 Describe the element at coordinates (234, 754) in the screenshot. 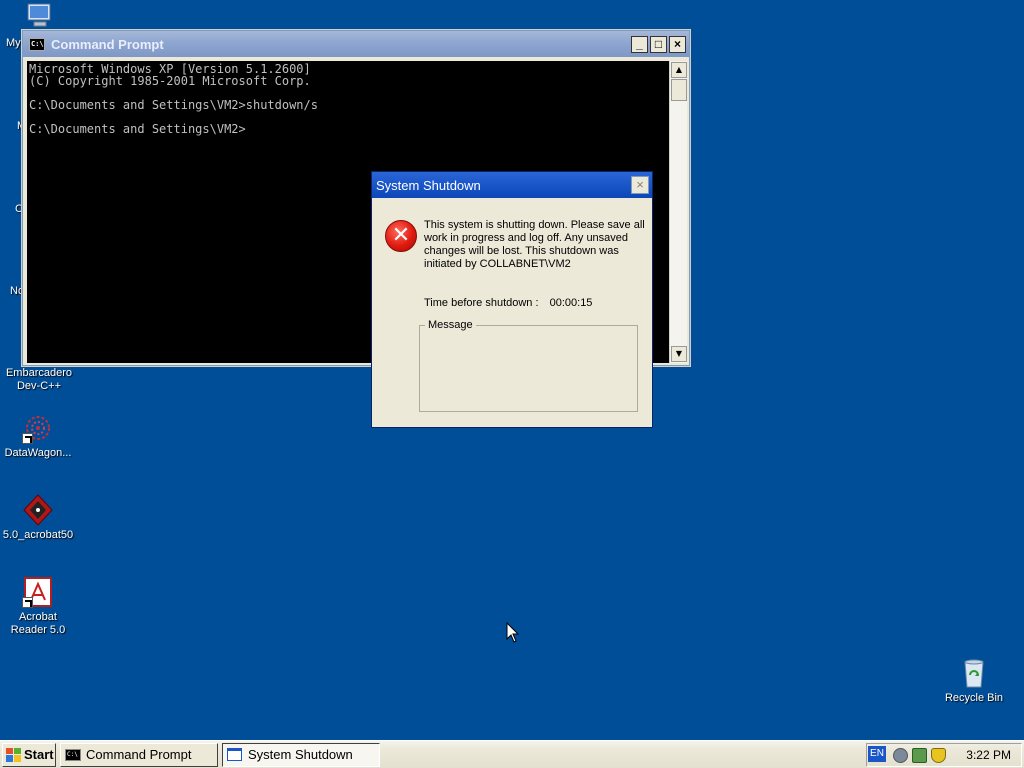

I see `window-icon` at that location.